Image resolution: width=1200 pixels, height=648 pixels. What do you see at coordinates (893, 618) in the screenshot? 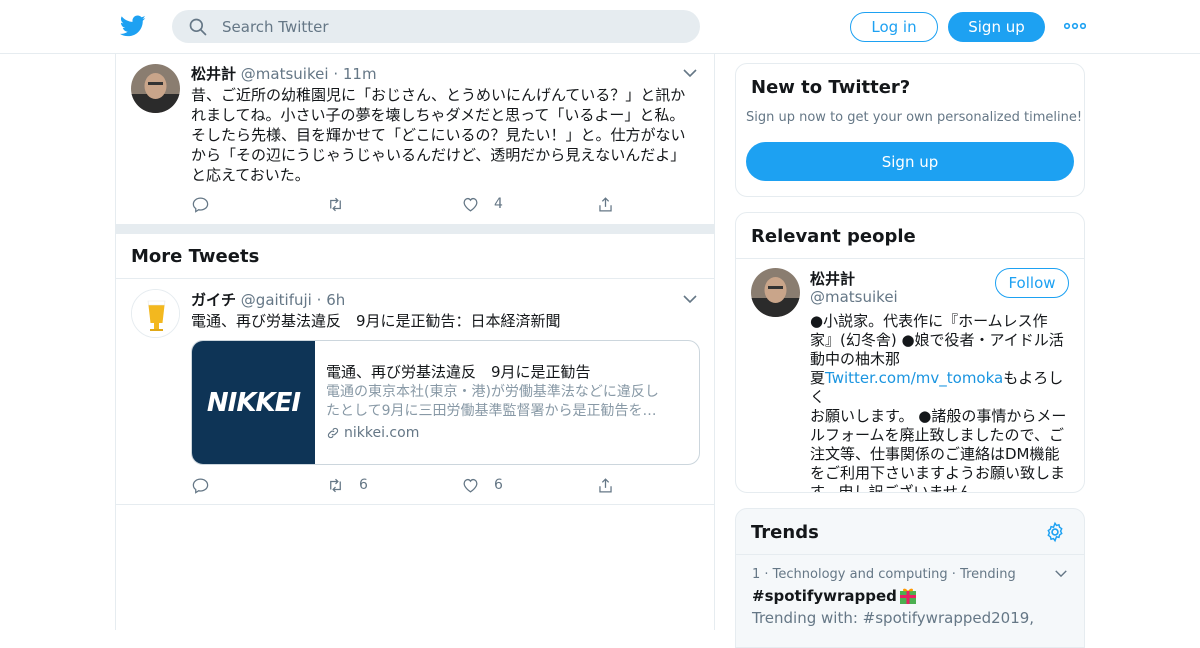
I see `trend-with: Trending with: #spotifywrapped2019,` at bounding box center [893, 618].